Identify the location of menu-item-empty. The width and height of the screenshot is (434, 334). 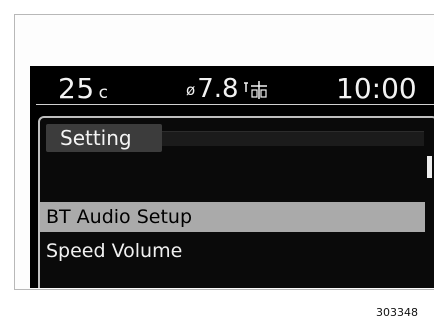
(232, 177).